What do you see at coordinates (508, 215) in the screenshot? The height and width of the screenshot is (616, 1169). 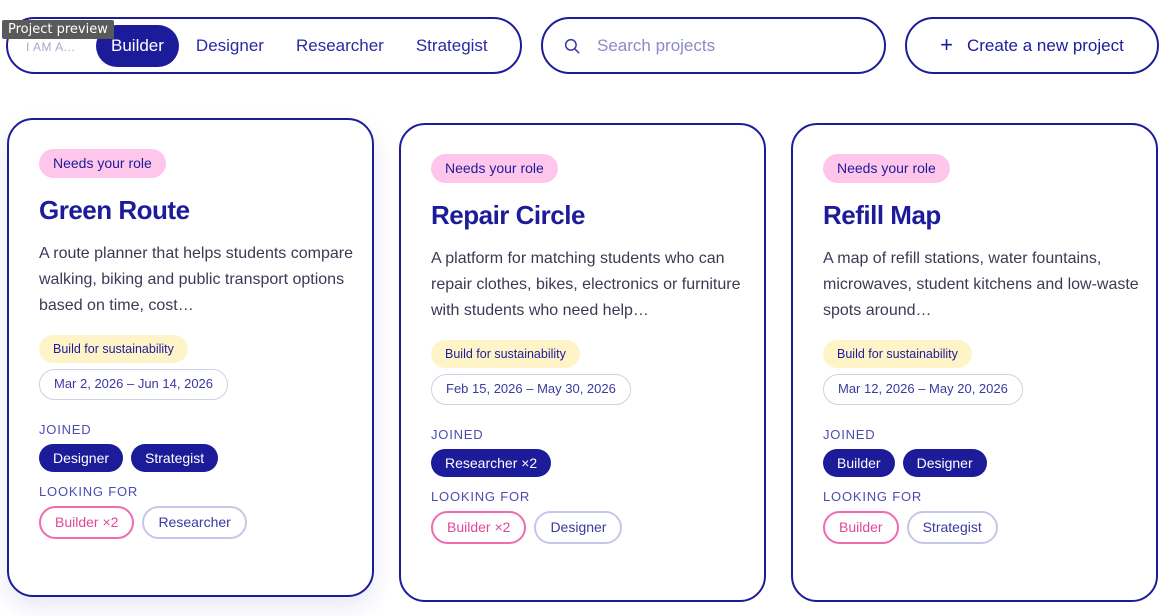 I see `project-title: Repair Circle` at bounding box center [508, 215].